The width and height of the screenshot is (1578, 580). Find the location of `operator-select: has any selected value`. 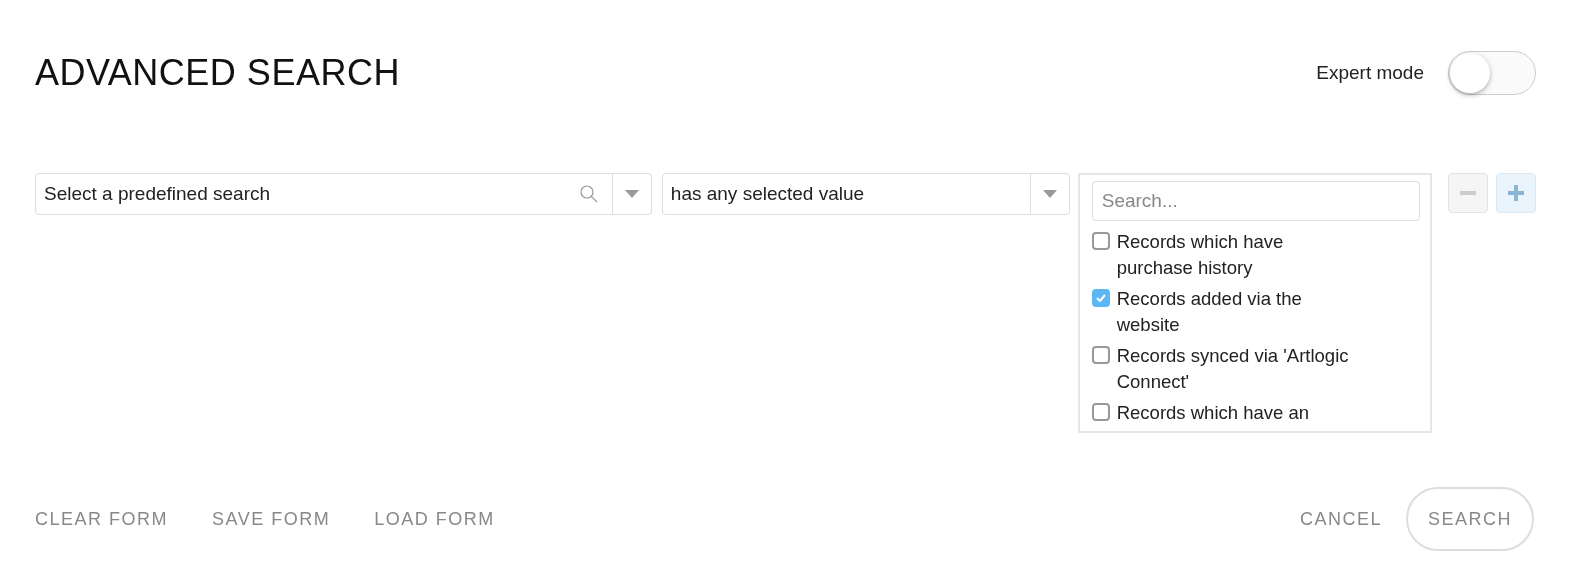

operator-select: has any selected value is located at coordinates (865, 194).